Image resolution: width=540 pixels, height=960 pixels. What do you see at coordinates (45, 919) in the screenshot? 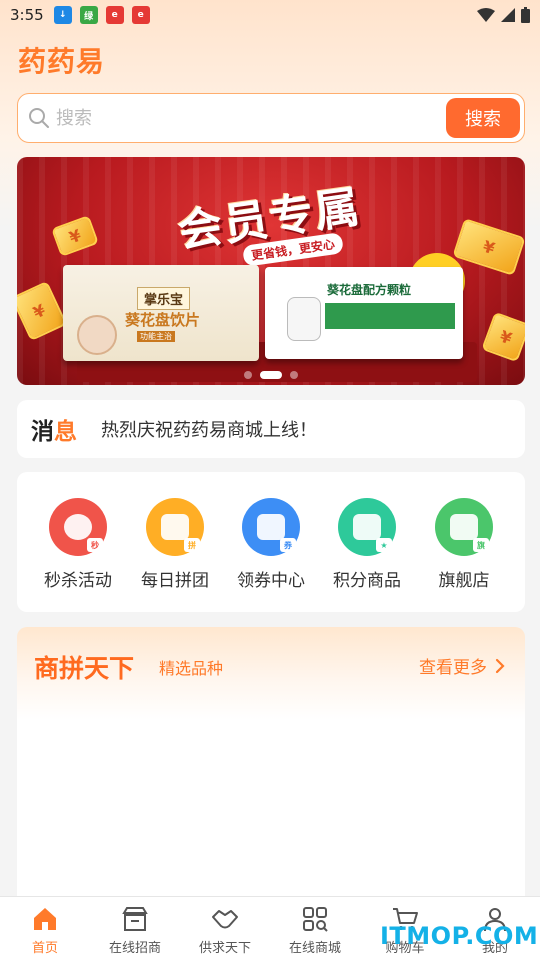
I see `home-icon` at bounding box center [45, 919].